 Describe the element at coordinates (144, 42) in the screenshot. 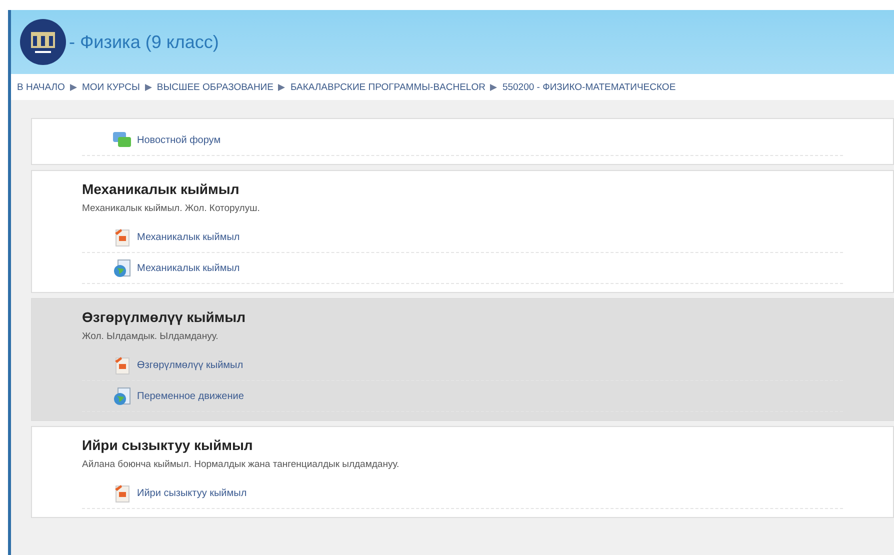

I see `course-title: - Физика (9 класс)` at that location.